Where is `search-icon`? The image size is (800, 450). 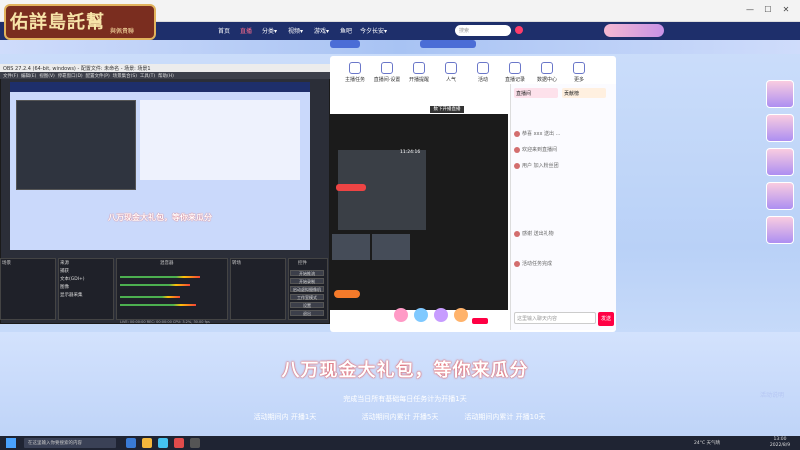
search-icon is located at coordinates (519, 30).